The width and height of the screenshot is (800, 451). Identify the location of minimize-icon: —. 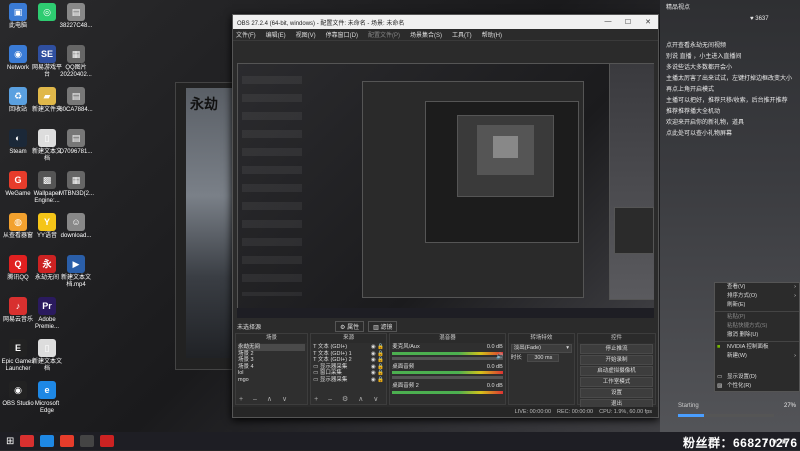
(608, 22).